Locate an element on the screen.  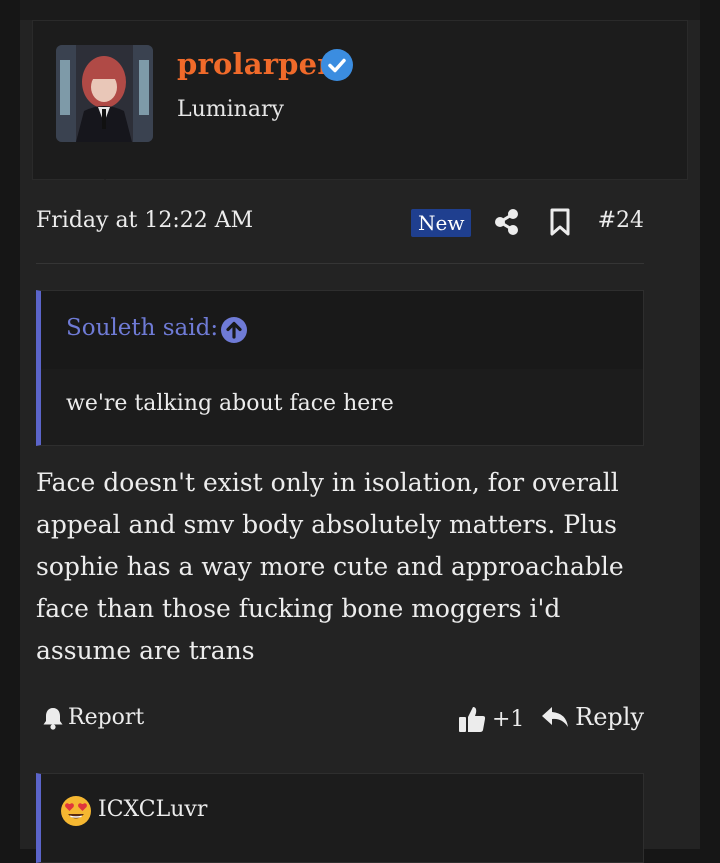
post-top-band is located at coordinates (360, 10).